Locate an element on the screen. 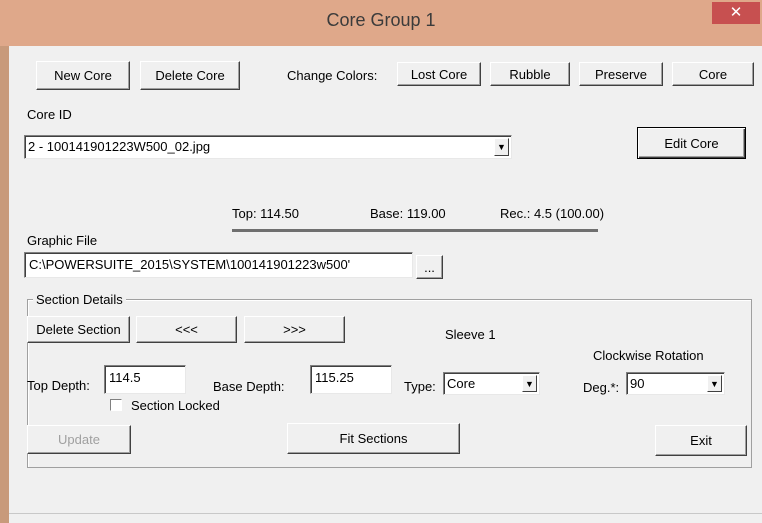 The width and height of the screenshot is (762, 523). type-value: Core is located at coordinates (461, 383).